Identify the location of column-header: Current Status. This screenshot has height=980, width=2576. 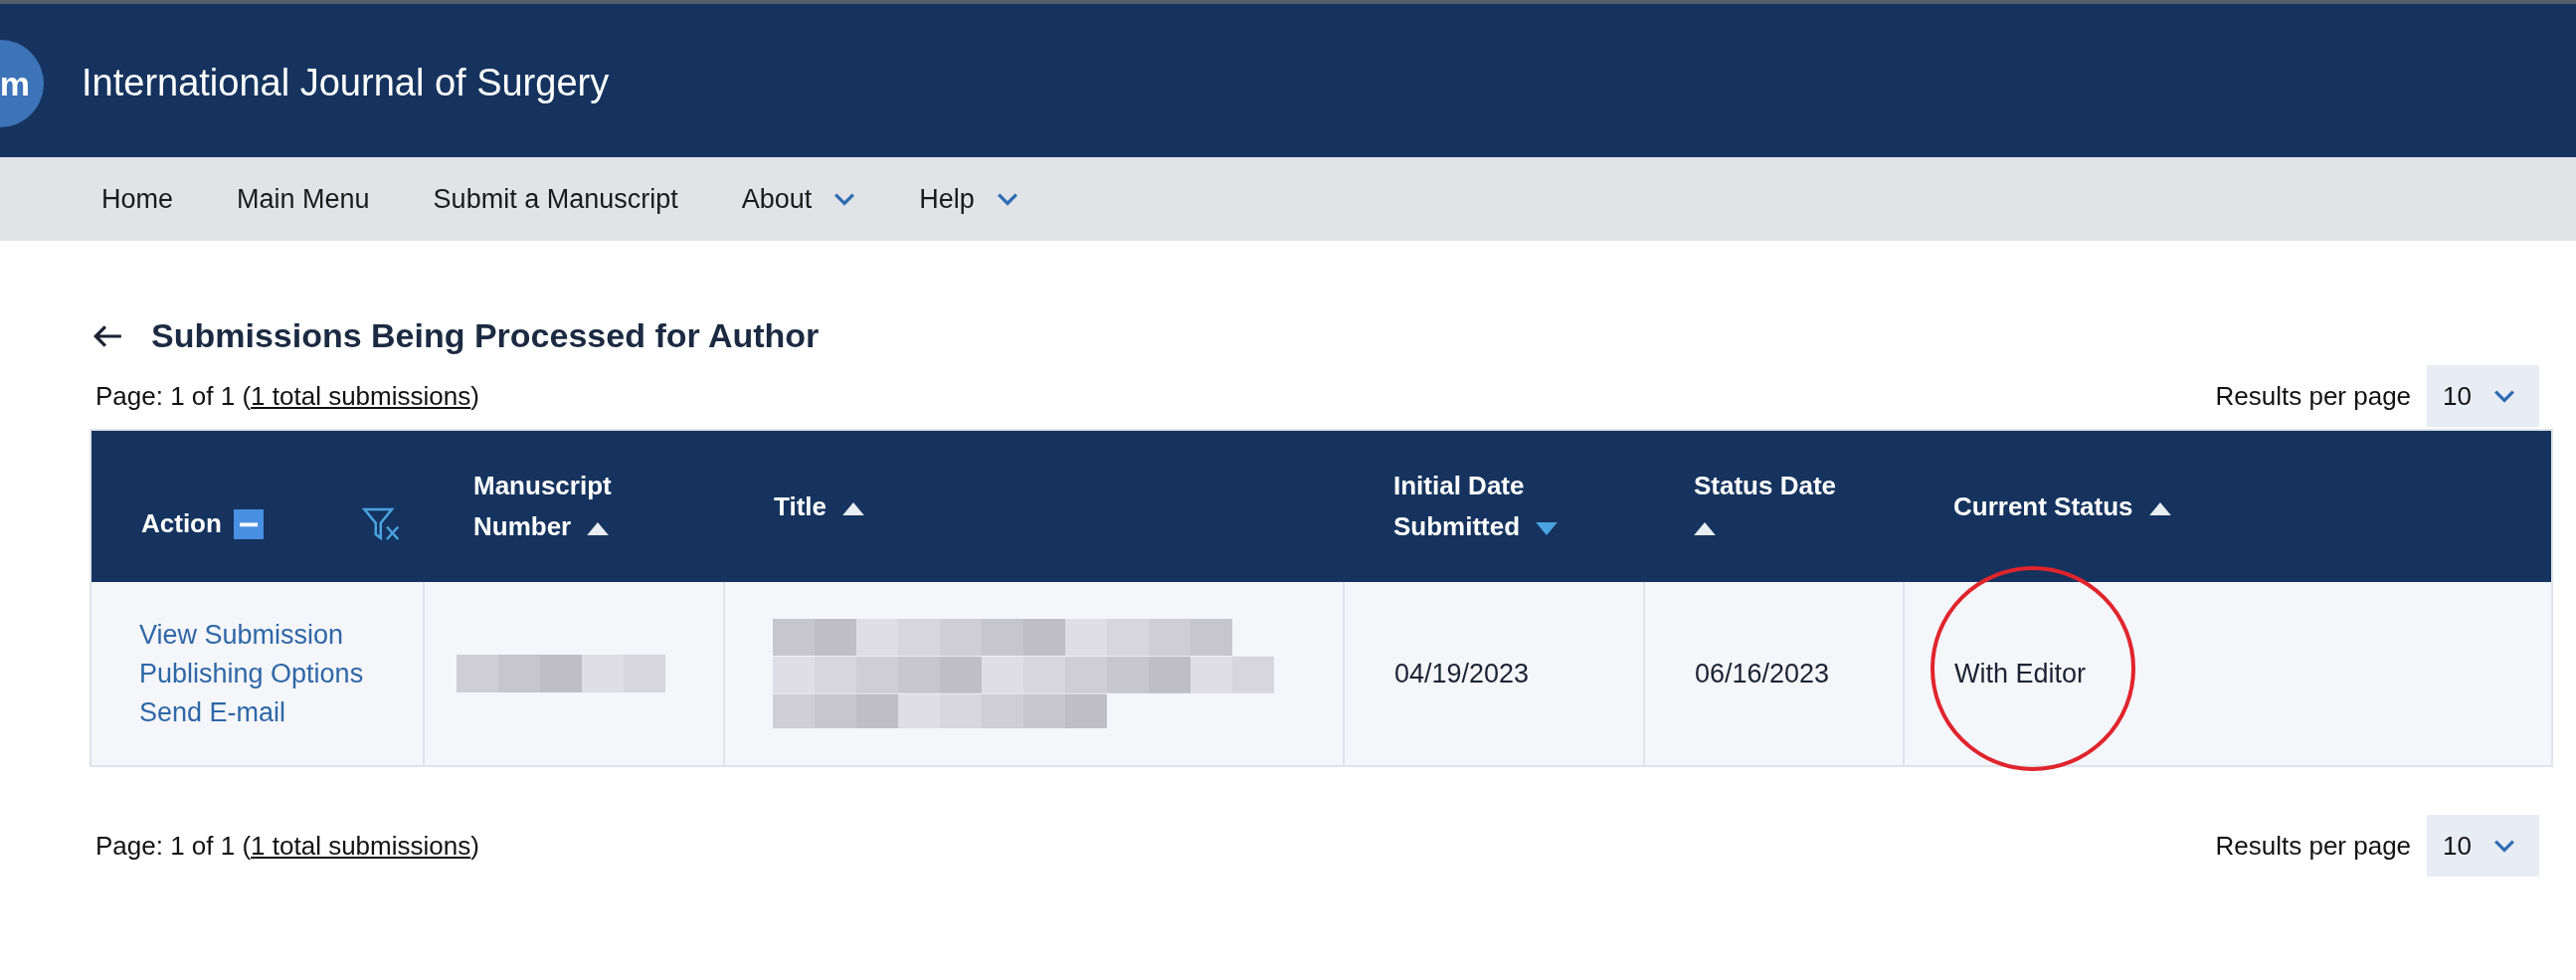
(2228, 506).